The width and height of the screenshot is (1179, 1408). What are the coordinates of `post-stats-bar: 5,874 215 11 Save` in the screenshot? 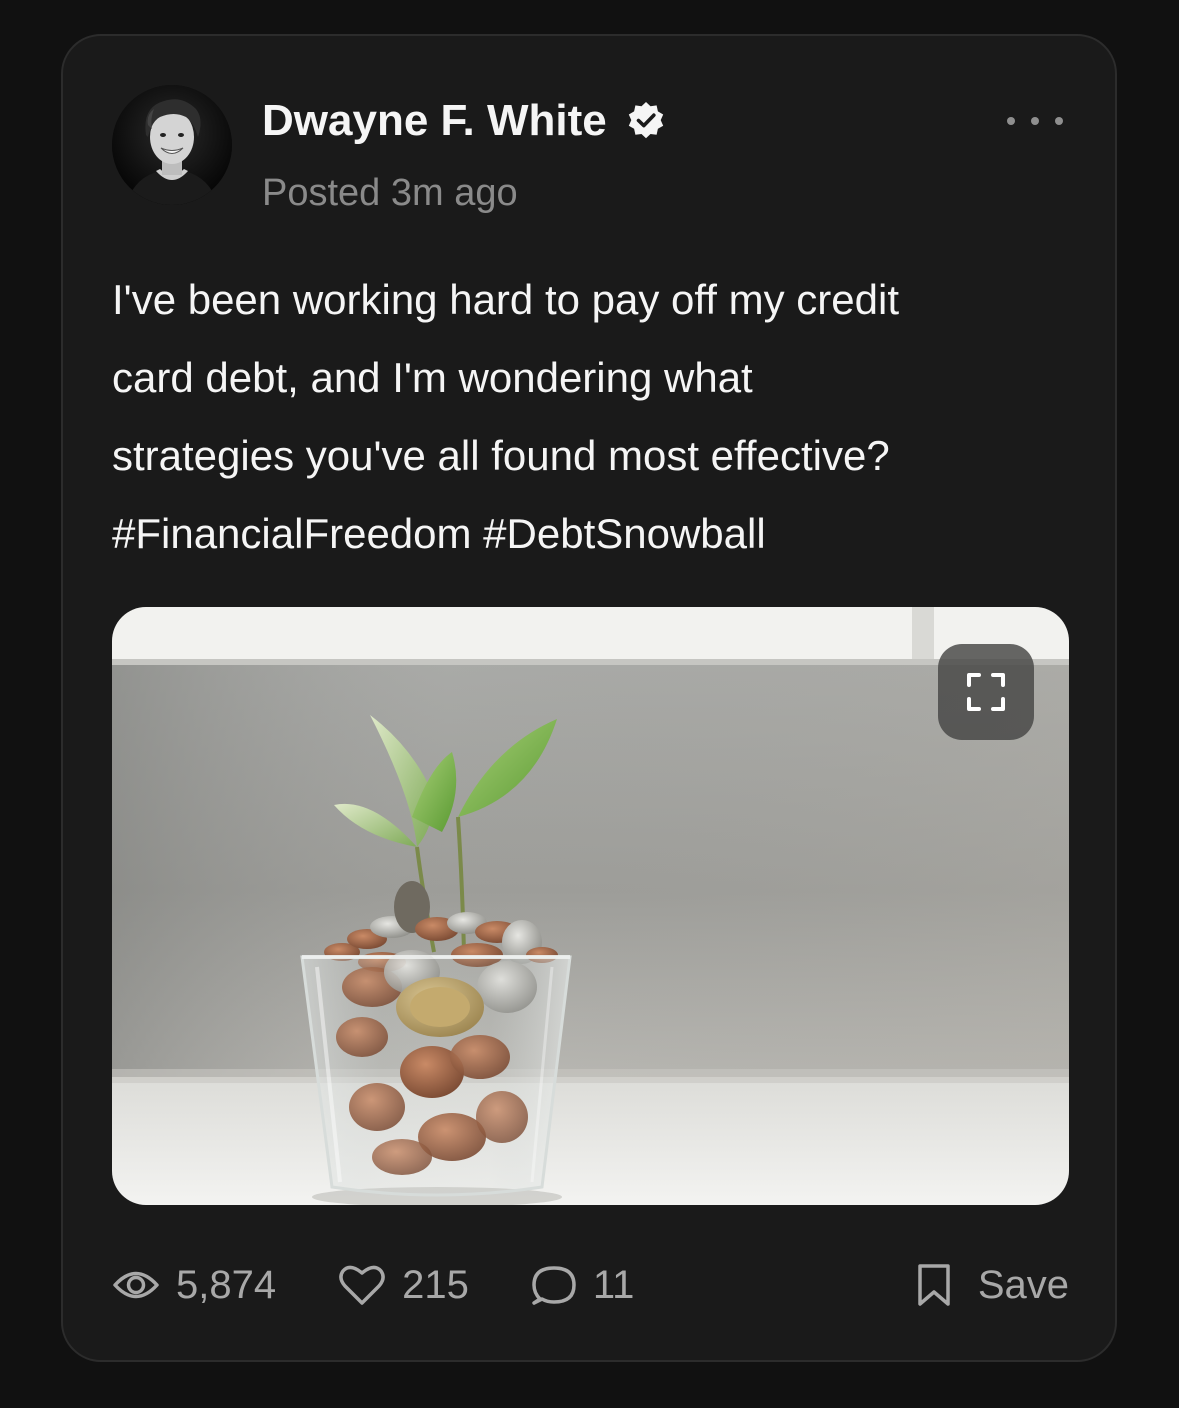 It's located at (590, 1285).